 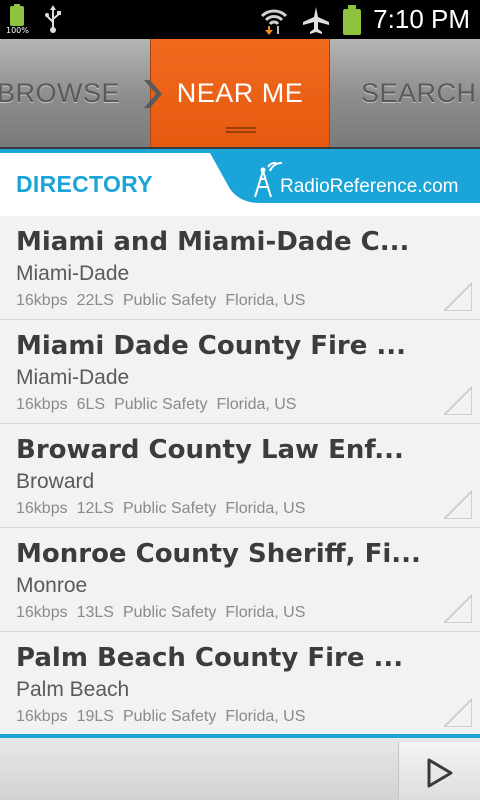 What do you see at coordinates (84, 184) in the screenshot?
I see `page-title: DIRECTORY` at bounding box center [84, 184].